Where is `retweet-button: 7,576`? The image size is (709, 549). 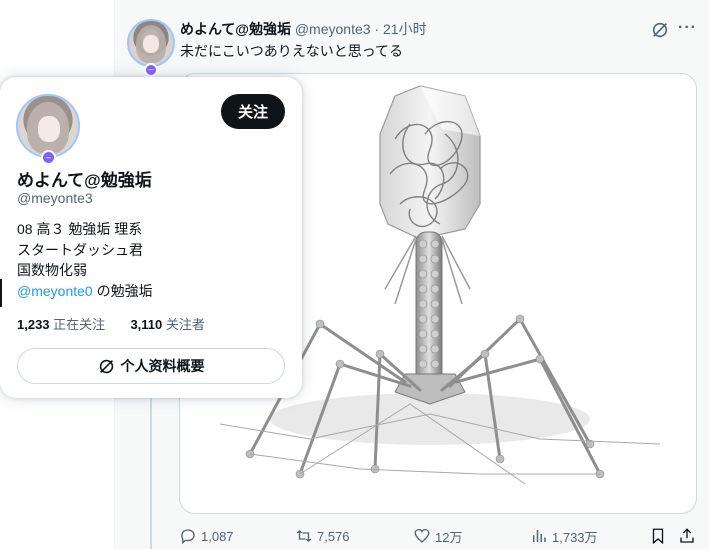 retweet-button: 7,576 is located at coordinates (322, 536).